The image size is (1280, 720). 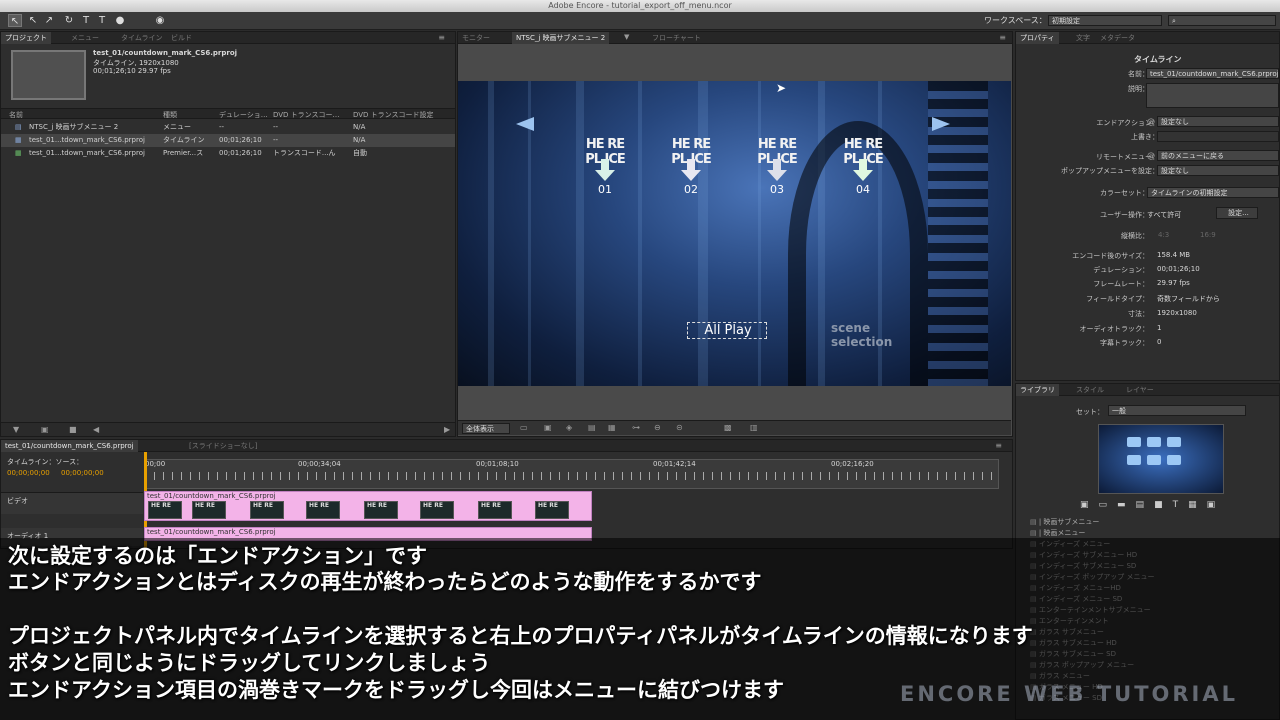 What do you see at coordinates (476, 38) in the screenshot?
I see `tab-monitor: モニター` at bounding box center [476, 38].